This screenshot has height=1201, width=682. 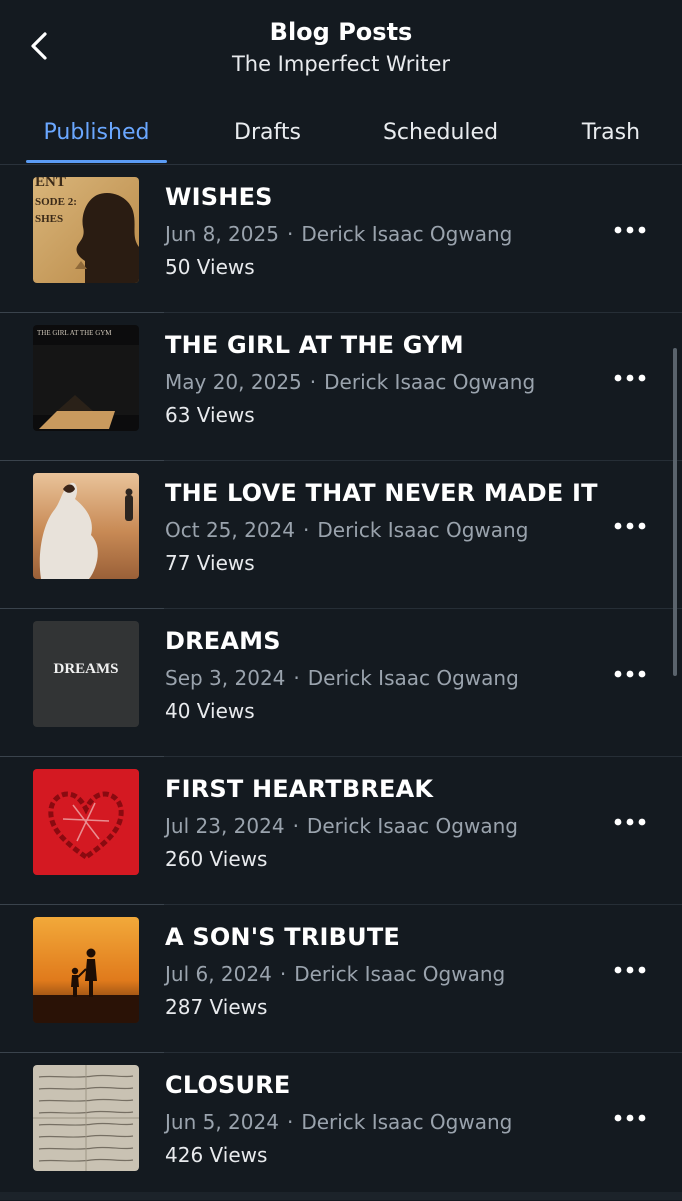 I want to click on active-tab-indicator, so click(x=96, y=161).